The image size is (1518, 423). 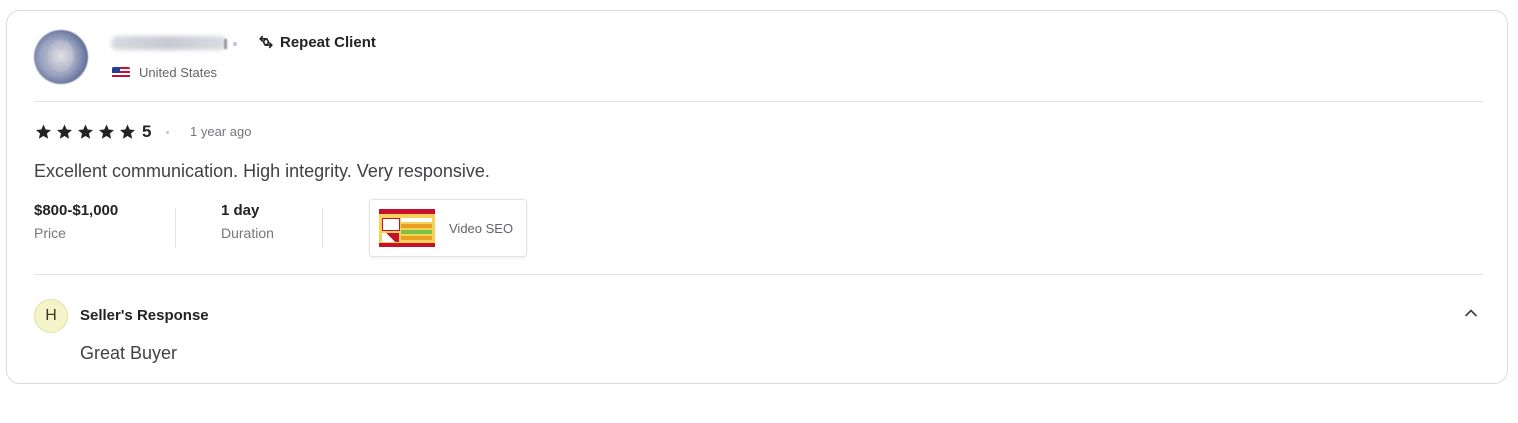 What do you see at coordinates (390, 237) in the screenshot?
I see `growth-chart-icon` at bounding box center [390, 237].